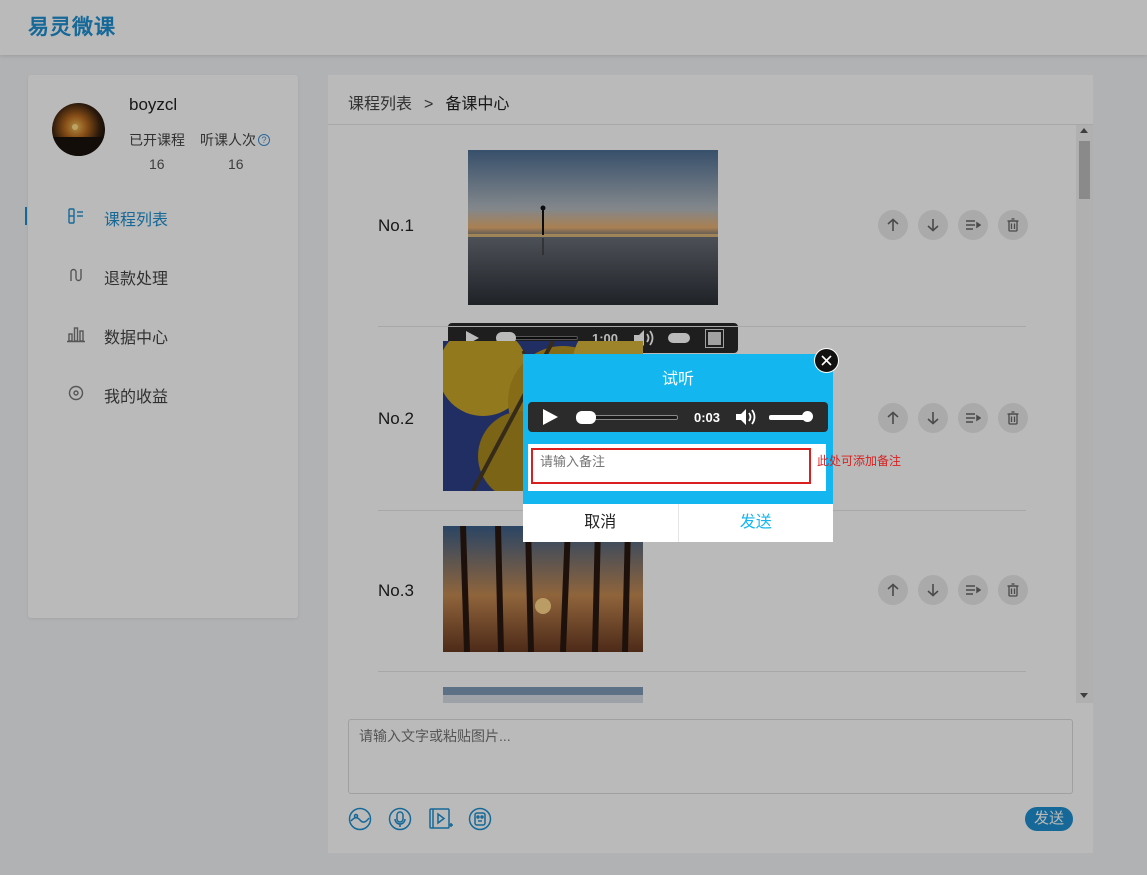 The height and width of the screenshot is (875, 1147). What do you see at coordinates (807, 416) in the screenshot?
I see `volume-handle` at bounding box center [807, 416].